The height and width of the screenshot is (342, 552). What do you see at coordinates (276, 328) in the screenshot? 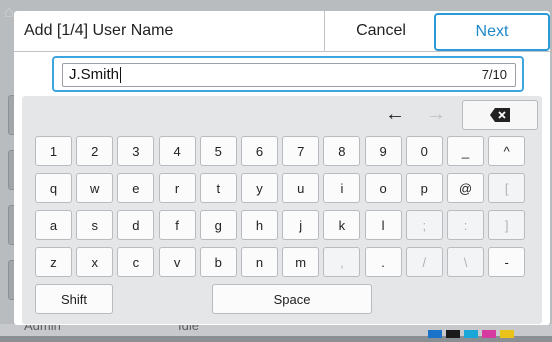
I see `status-bar: Admin Idle` at bounding box center [276, 328].